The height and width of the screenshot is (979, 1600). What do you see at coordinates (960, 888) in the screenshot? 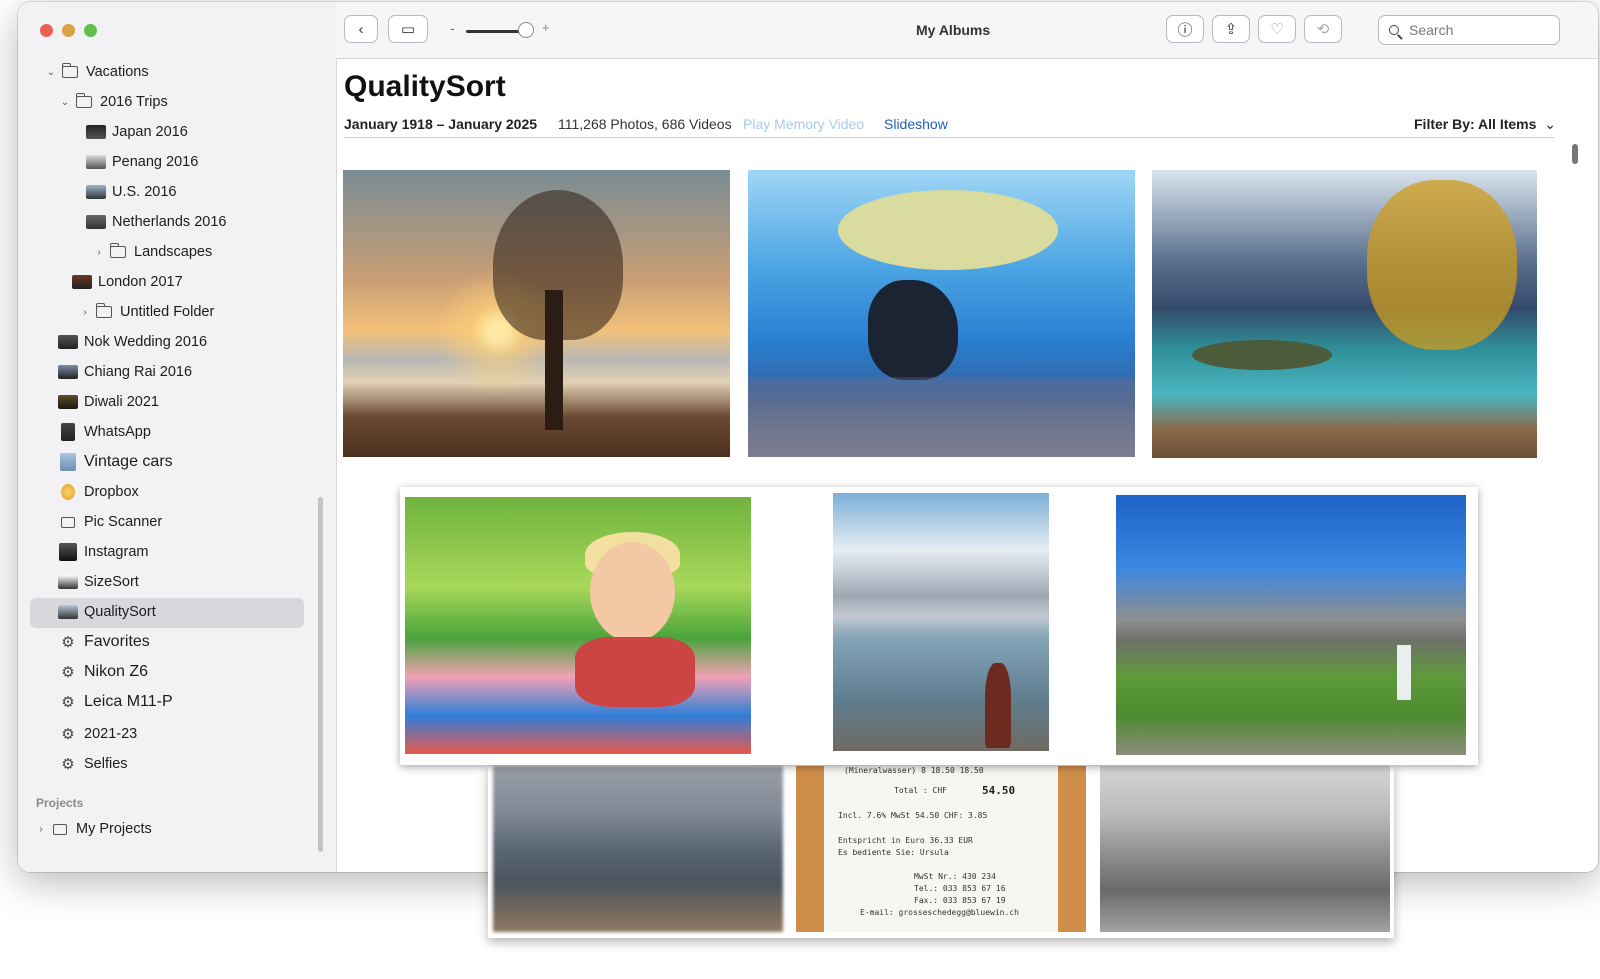
I see `receipt-line: Tel.: 033 853 67 16` at bounding box center [960, 888].